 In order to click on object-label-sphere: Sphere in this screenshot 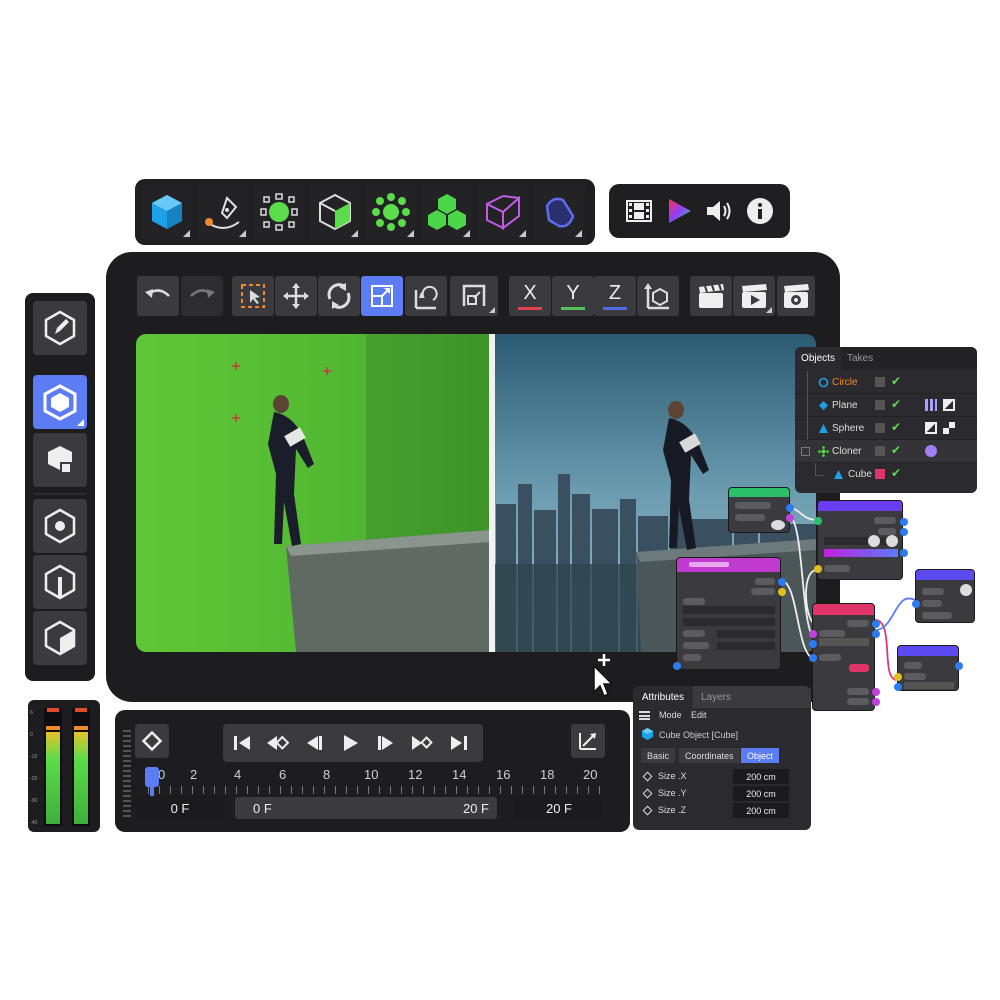, I will do `click(848, 428)`.